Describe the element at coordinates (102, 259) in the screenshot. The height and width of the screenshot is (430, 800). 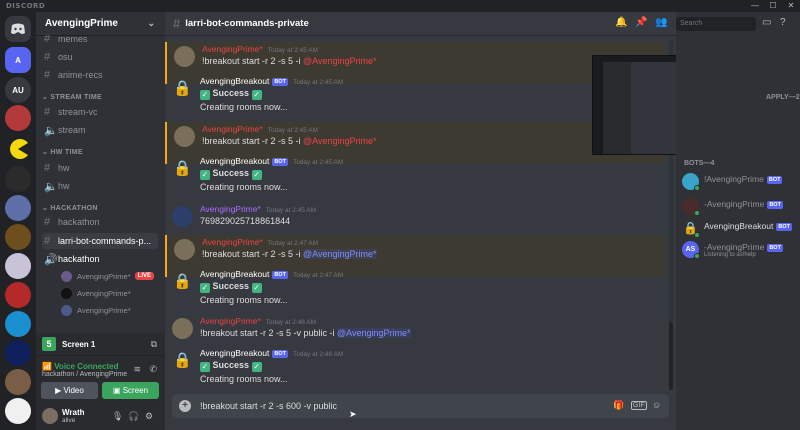
I see `channel-hackathon-voice: 🔊 hackathon` at that location.